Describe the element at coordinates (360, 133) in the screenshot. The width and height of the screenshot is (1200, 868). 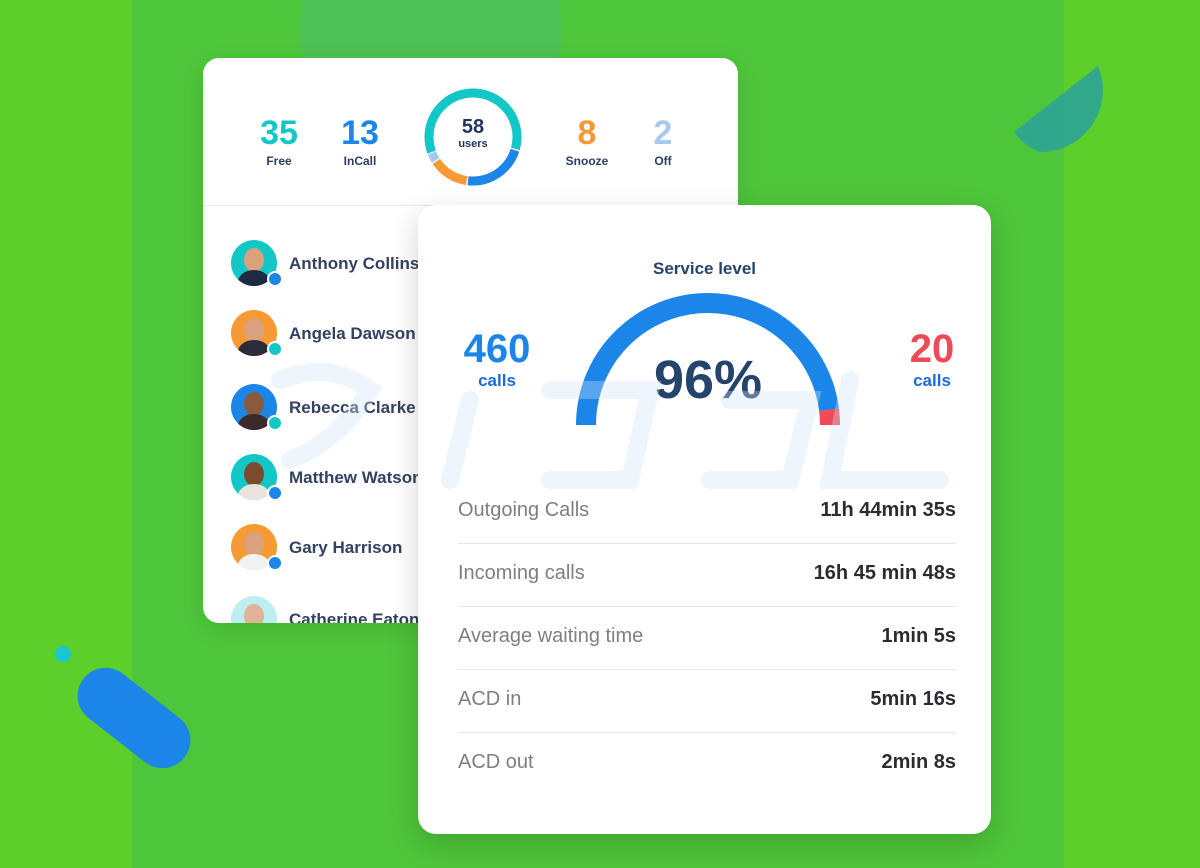
I see `stat-incall-value: 13` at that location.